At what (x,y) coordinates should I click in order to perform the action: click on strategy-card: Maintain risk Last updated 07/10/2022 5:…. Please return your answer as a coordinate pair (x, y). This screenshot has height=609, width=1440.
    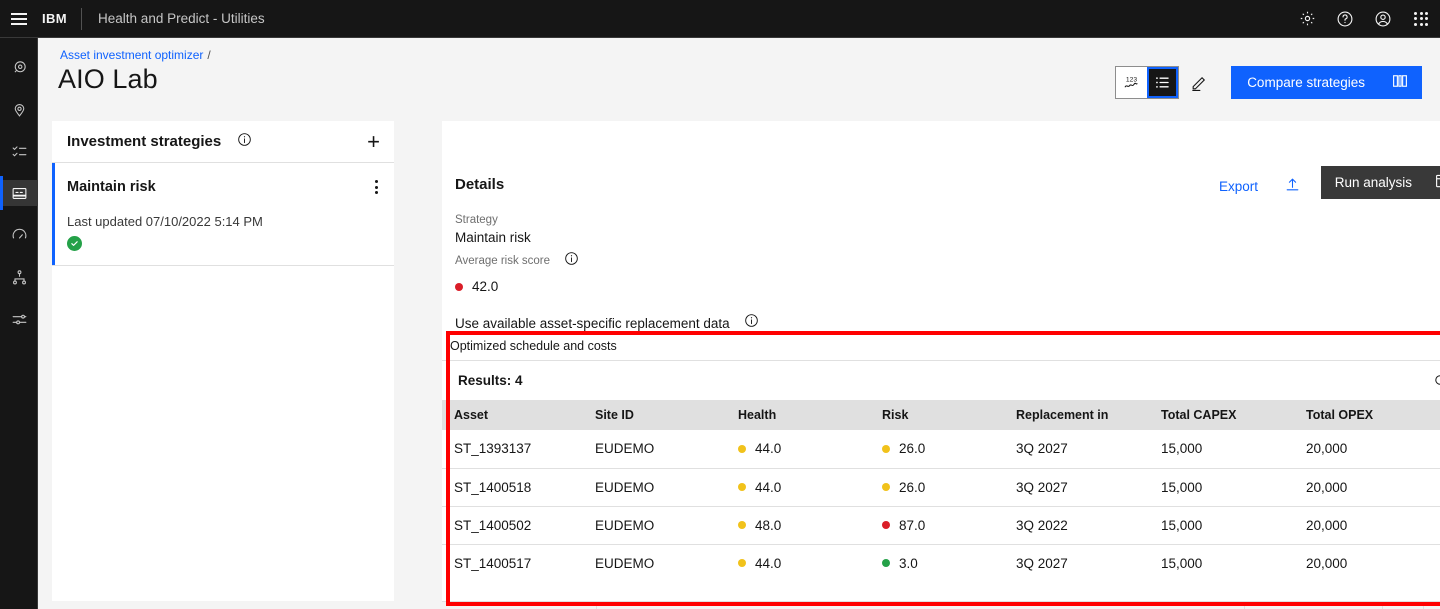
    Looking at the image, I should click on (223, 214).